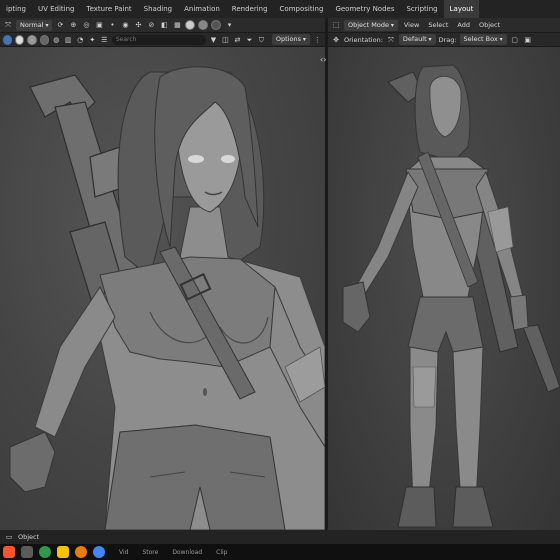  What do you see at coordinates (336, 25) in the screenshot?
I see `editor-type-icon: ⬚` at bounding box center [336, 25].